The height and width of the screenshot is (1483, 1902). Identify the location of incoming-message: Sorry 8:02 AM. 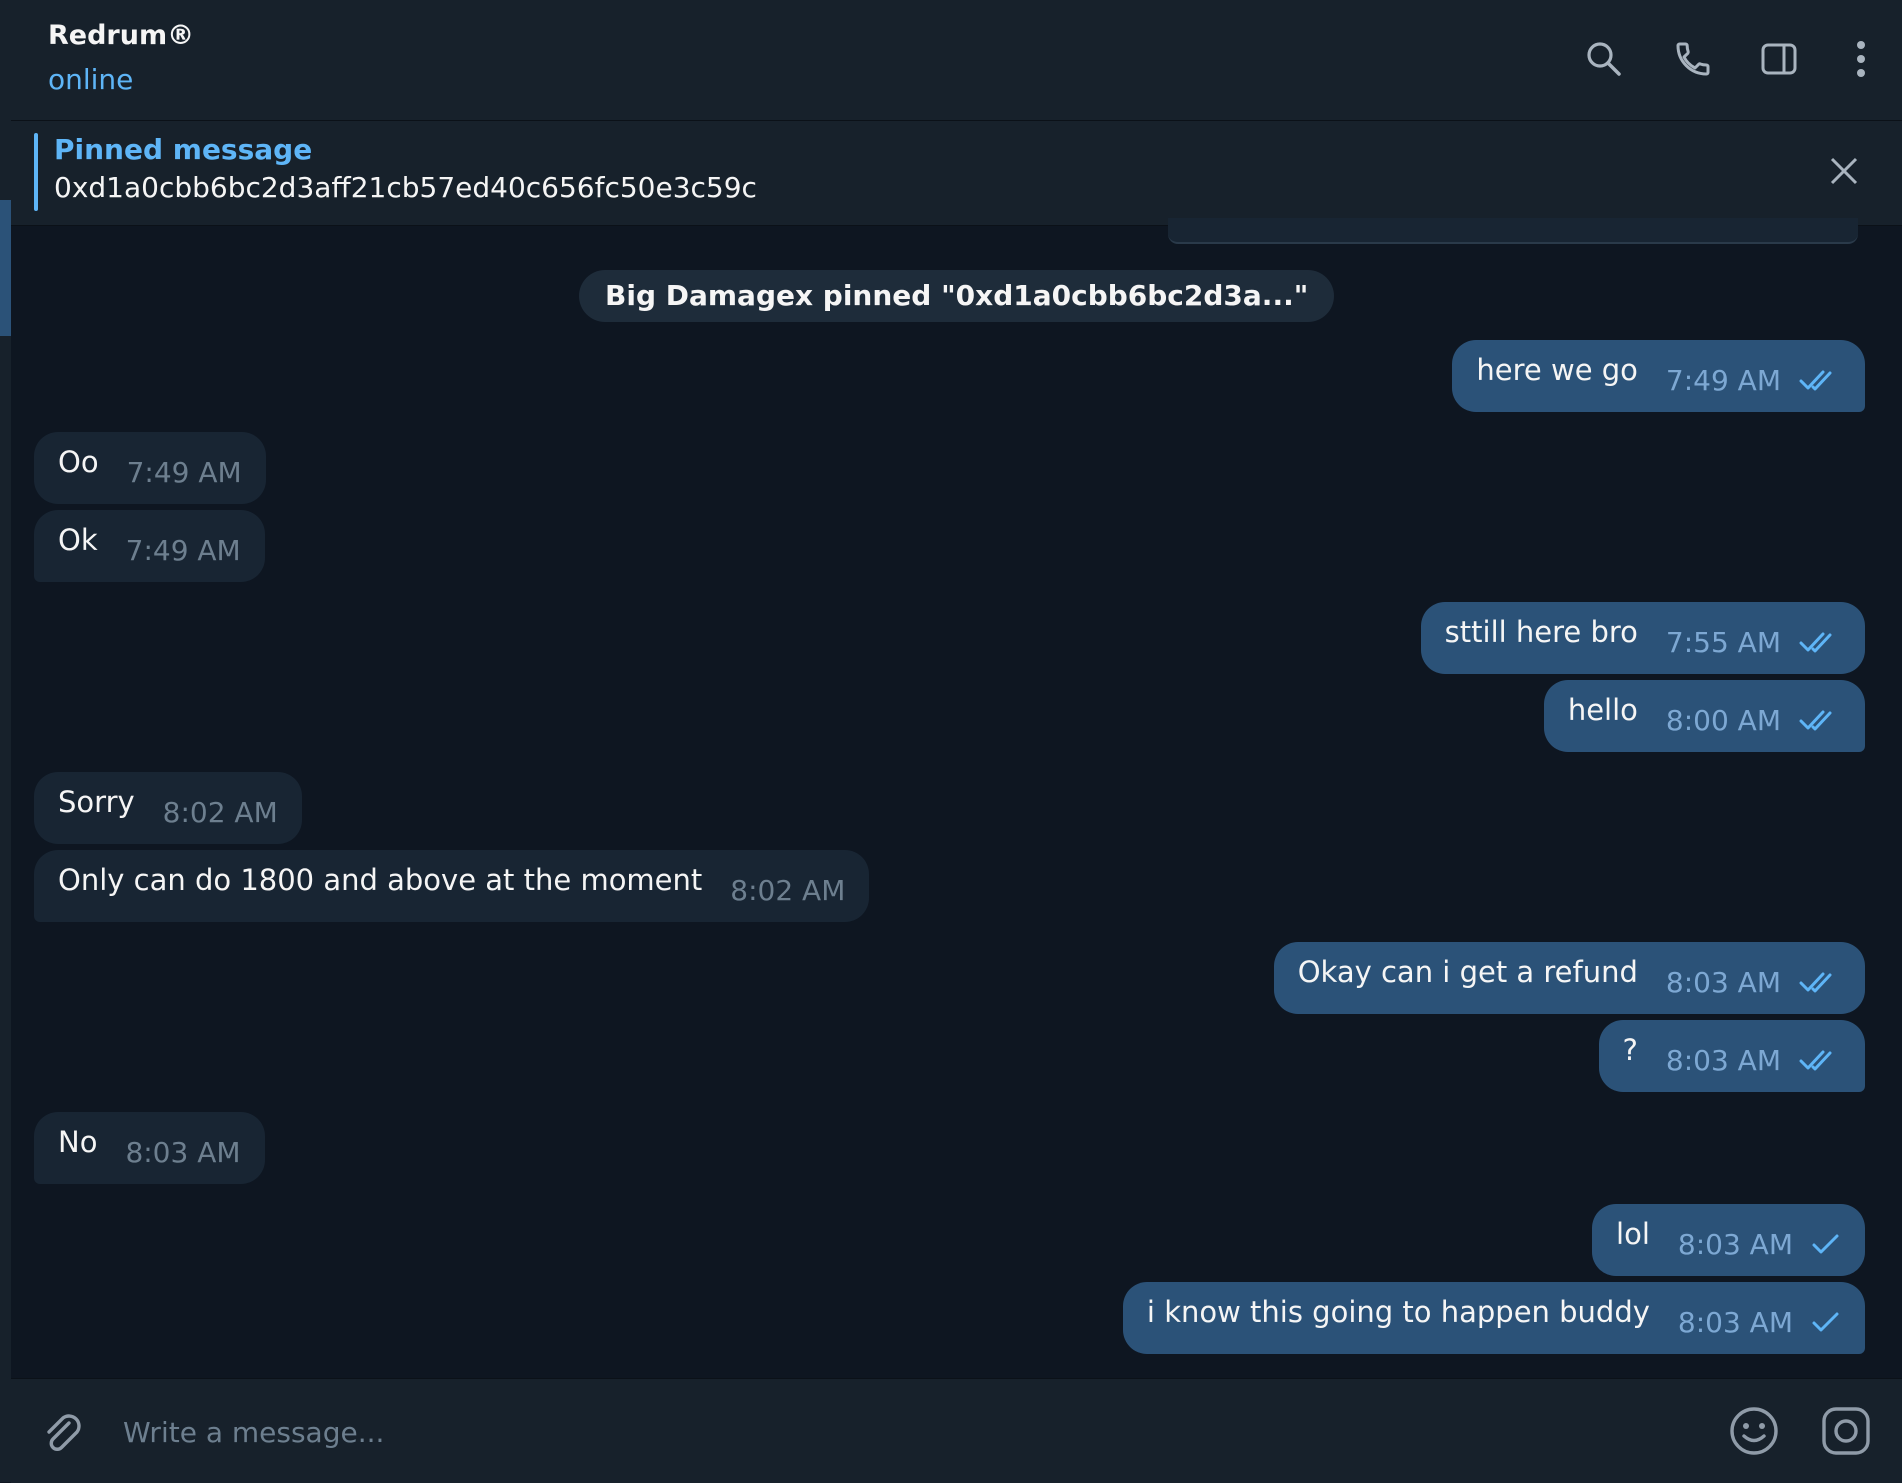
(168, 808).